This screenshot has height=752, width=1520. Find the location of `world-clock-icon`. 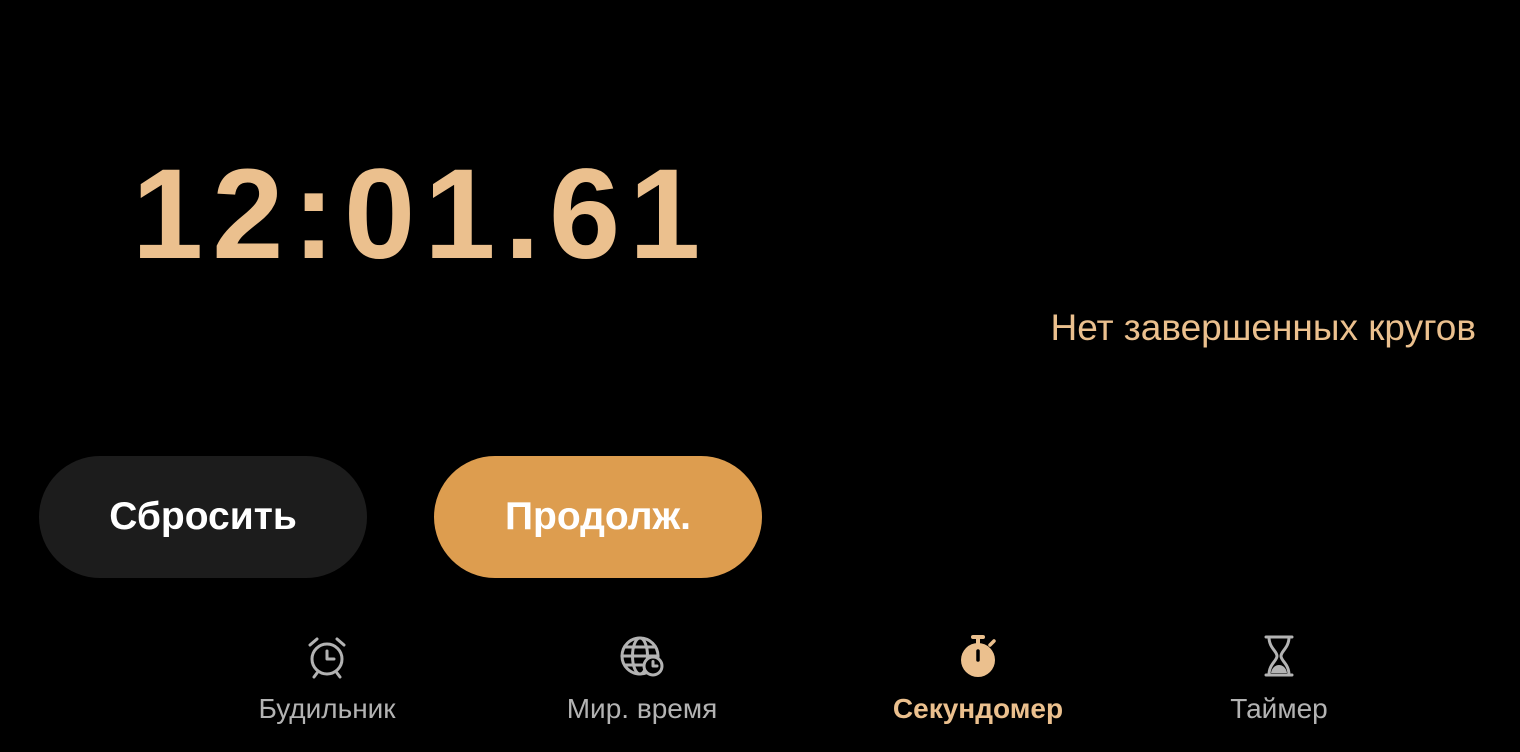

world-clock-icon is located at coordinates (642, 656).